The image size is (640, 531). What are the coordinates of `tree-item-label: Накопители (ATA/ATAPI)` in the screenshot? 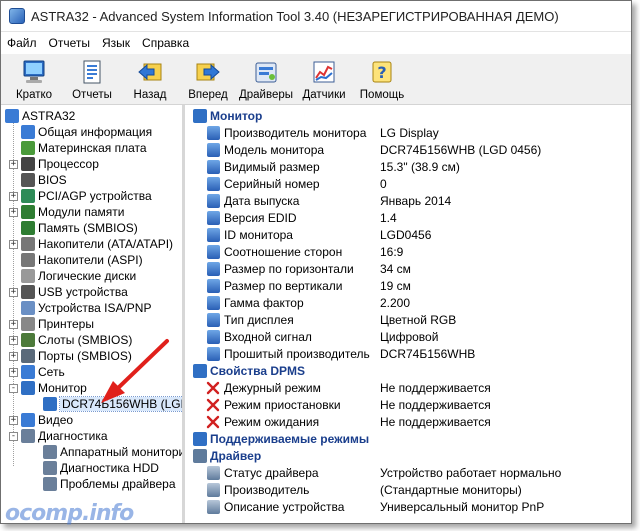 It's located at (106, 244).